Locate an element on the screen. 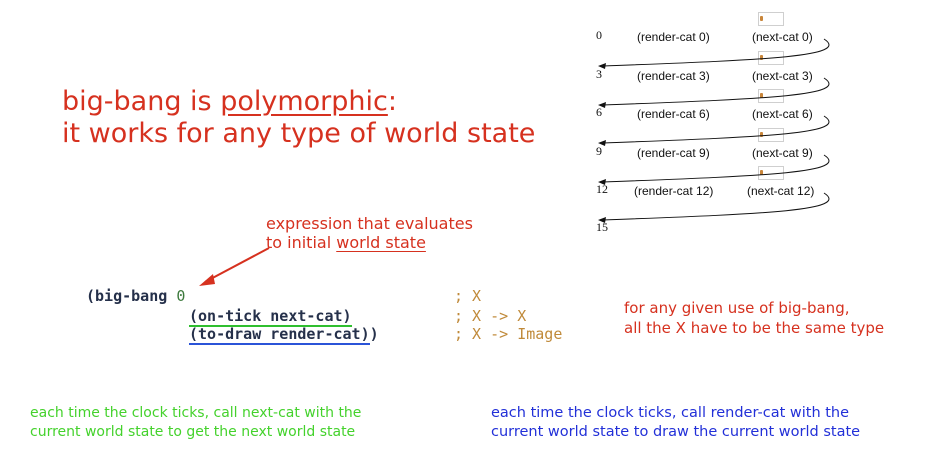 This screenshot has width=940, height=472. code-closing-paren: ) is located at coordinates (374, 334).